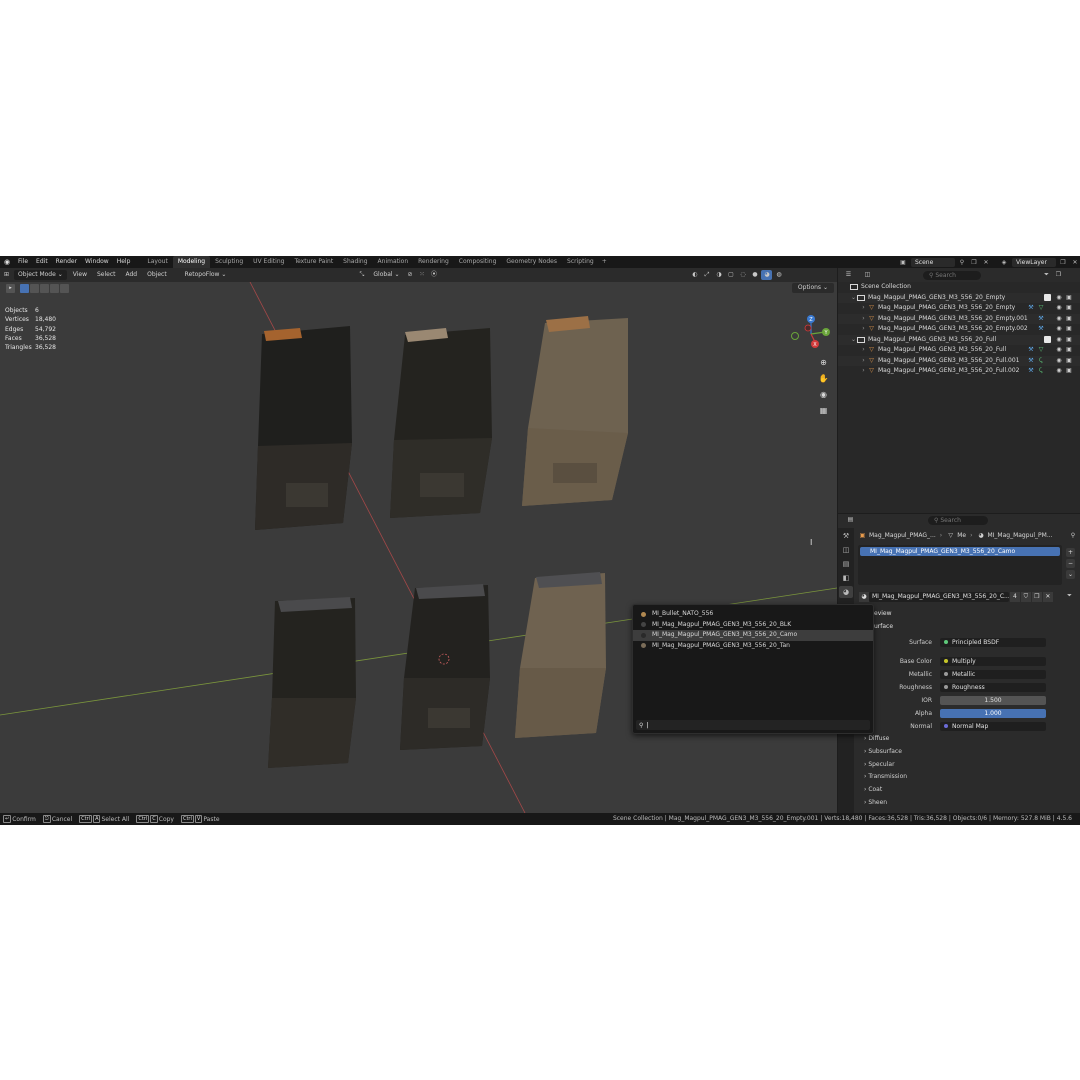  What do you see at coordinates (885, 776) in the screenshot?
I see `subpanel-transmission: › Transmission` at bounding box center [885, 776].